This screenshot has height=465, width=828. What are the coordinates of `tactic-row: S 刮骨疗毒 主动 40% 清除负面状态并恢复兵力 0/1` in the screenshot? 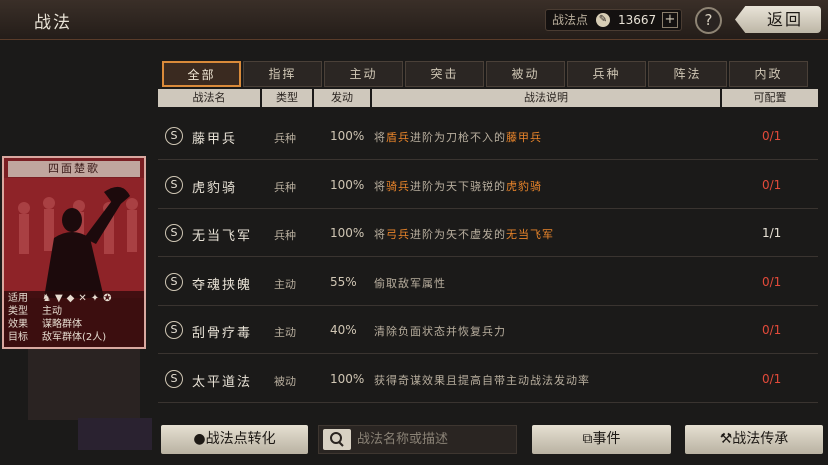 It's located at (488, 331).